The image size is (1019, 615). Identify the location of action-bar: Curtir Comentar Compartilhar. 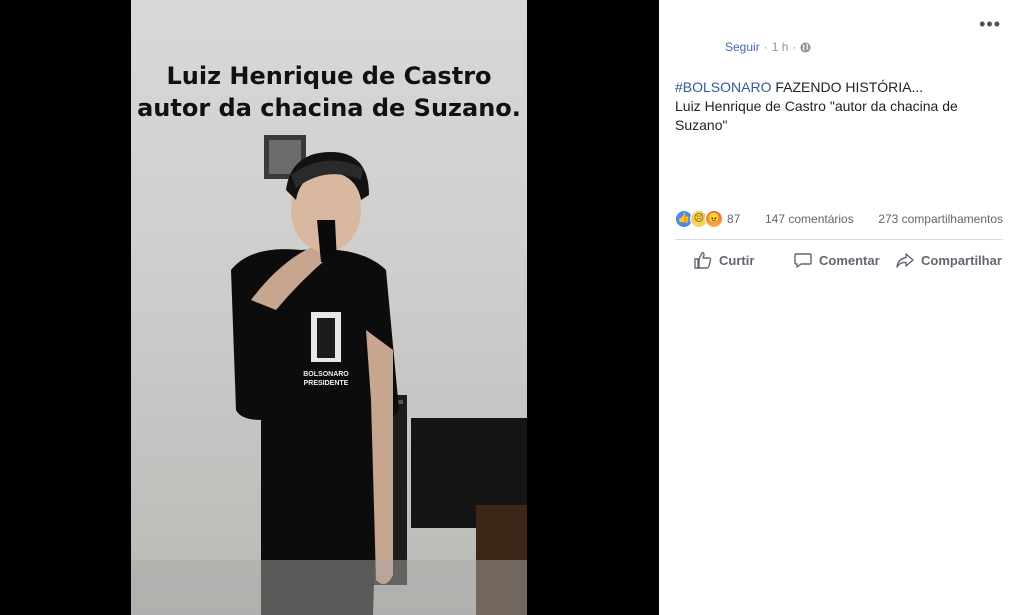
(839, 260).